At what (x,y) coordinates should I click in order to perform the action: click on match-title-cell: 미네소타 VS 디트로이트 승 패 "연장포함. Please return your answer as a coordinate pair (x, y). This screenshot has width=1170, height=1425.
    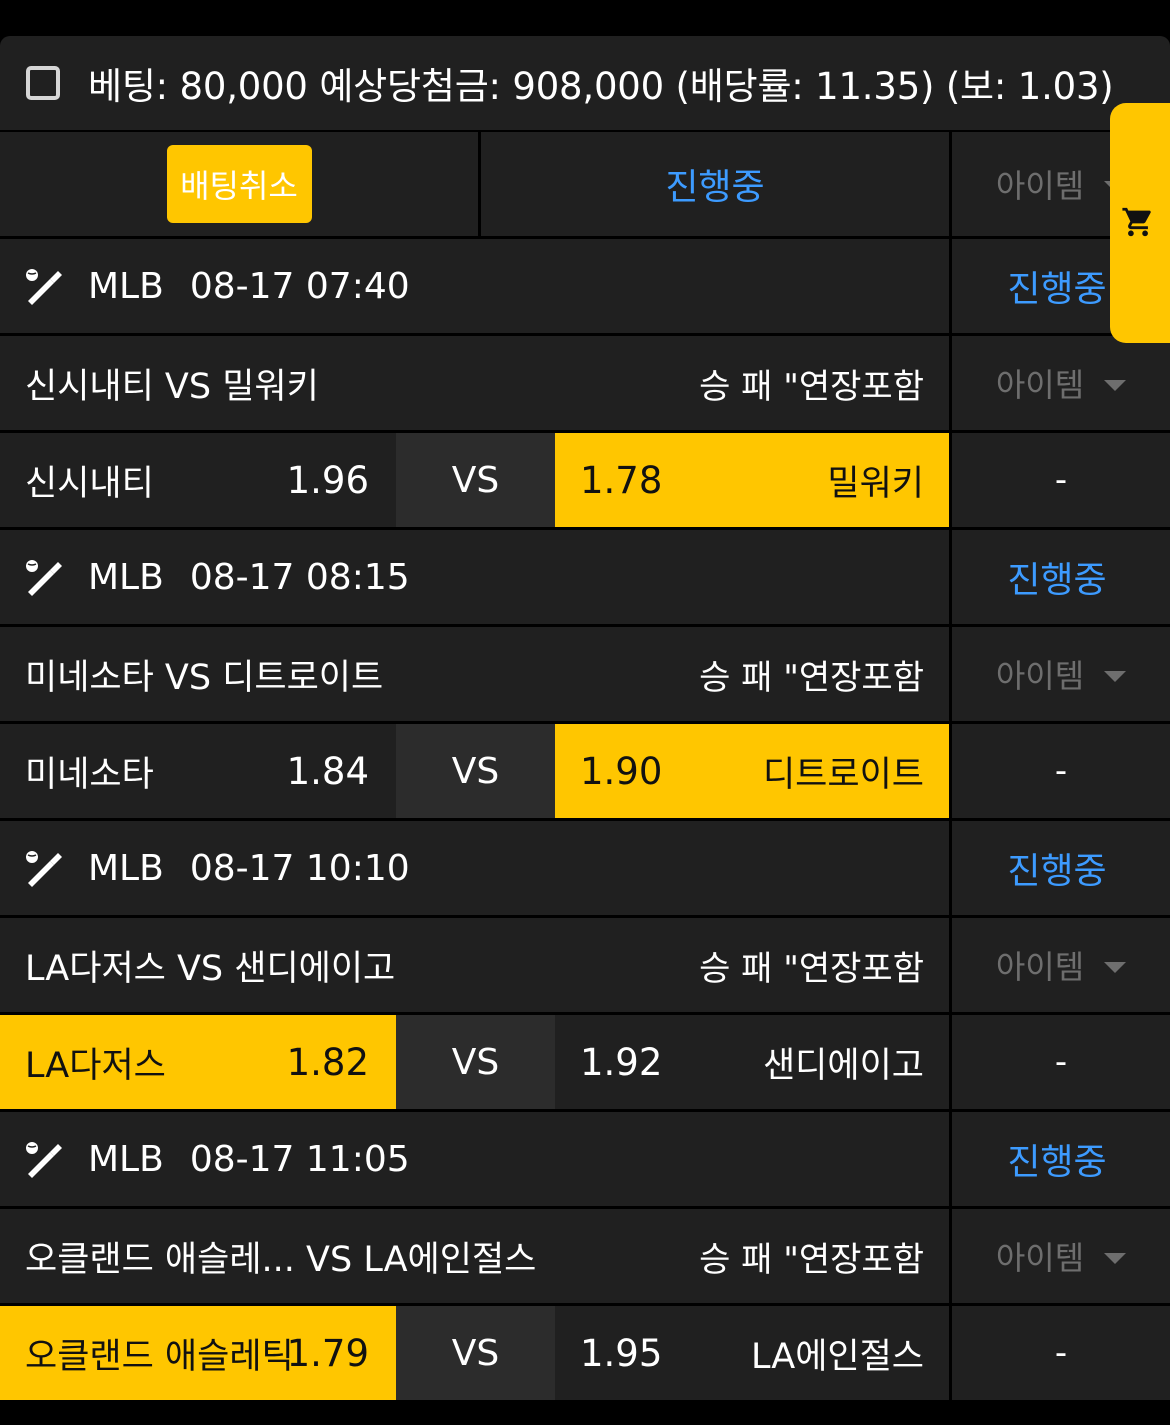
    Looking at the image, I should click on (474, 674).